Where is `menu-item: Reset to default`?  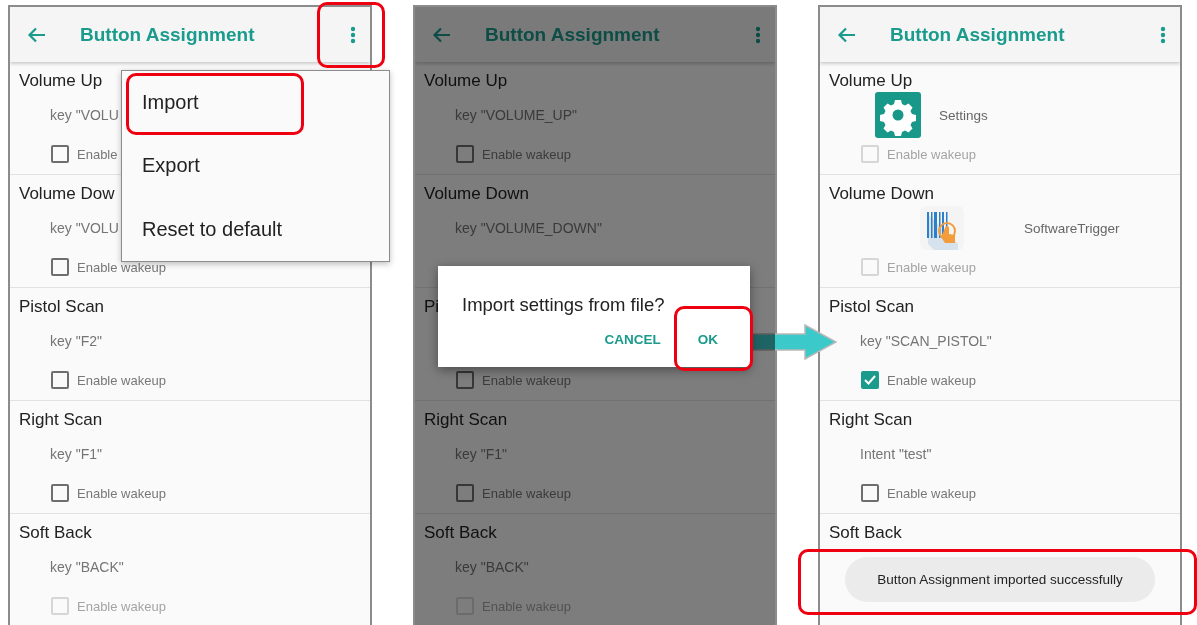
menu-item: Reset to default is located at coordinates (212, 229).